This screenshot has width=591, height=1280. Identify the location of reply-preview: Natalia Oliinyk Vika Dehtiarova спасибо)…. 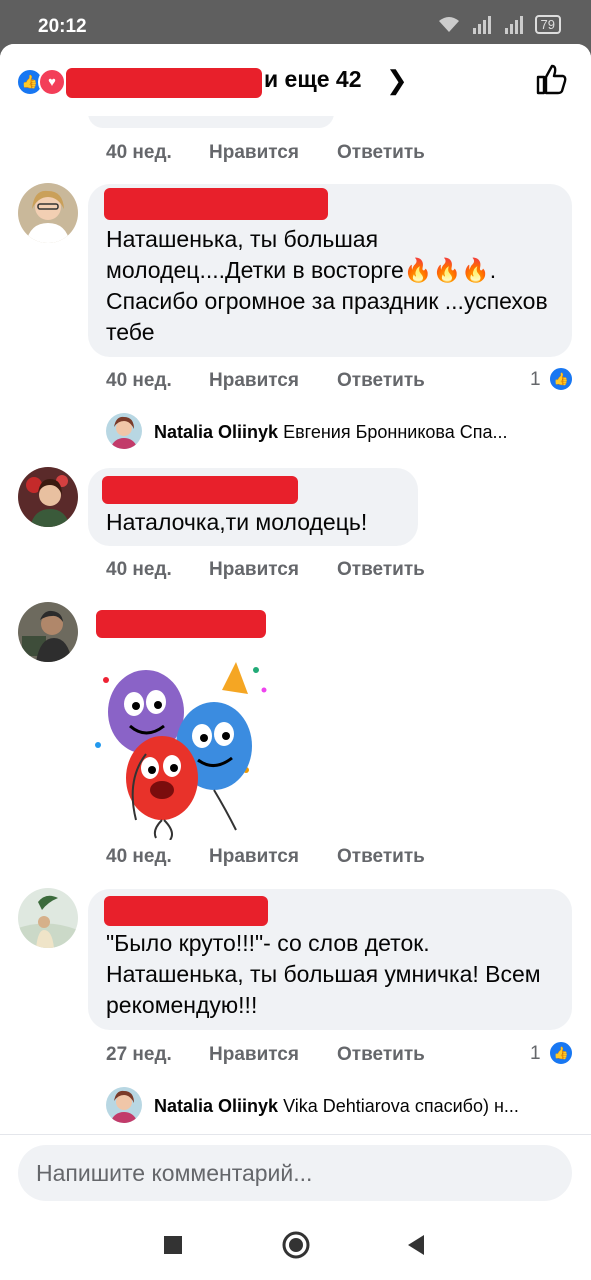
(361, 1106).